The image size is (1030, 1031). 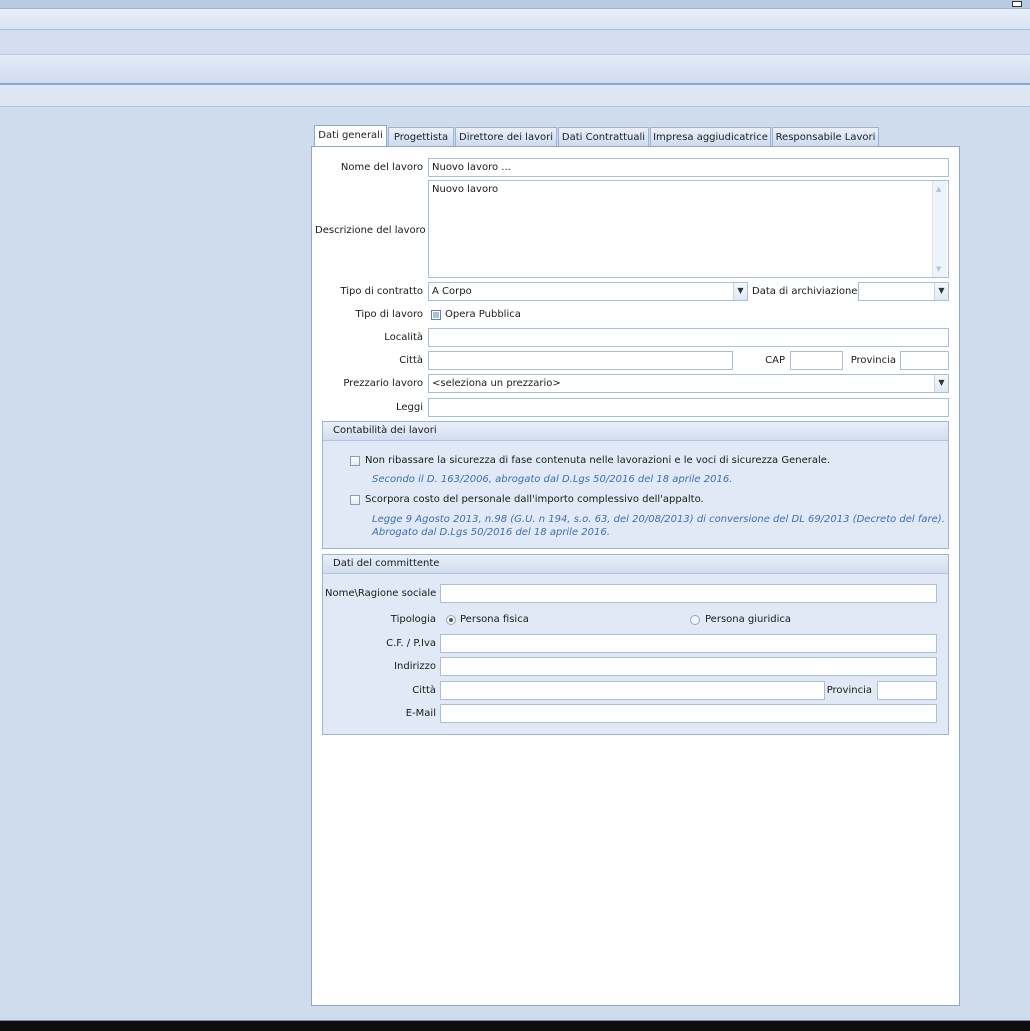 What do you see at coordinates (409, 407) in the screenshot?
I see `leggi-label: Leggi` at bounding box center [409, 407].